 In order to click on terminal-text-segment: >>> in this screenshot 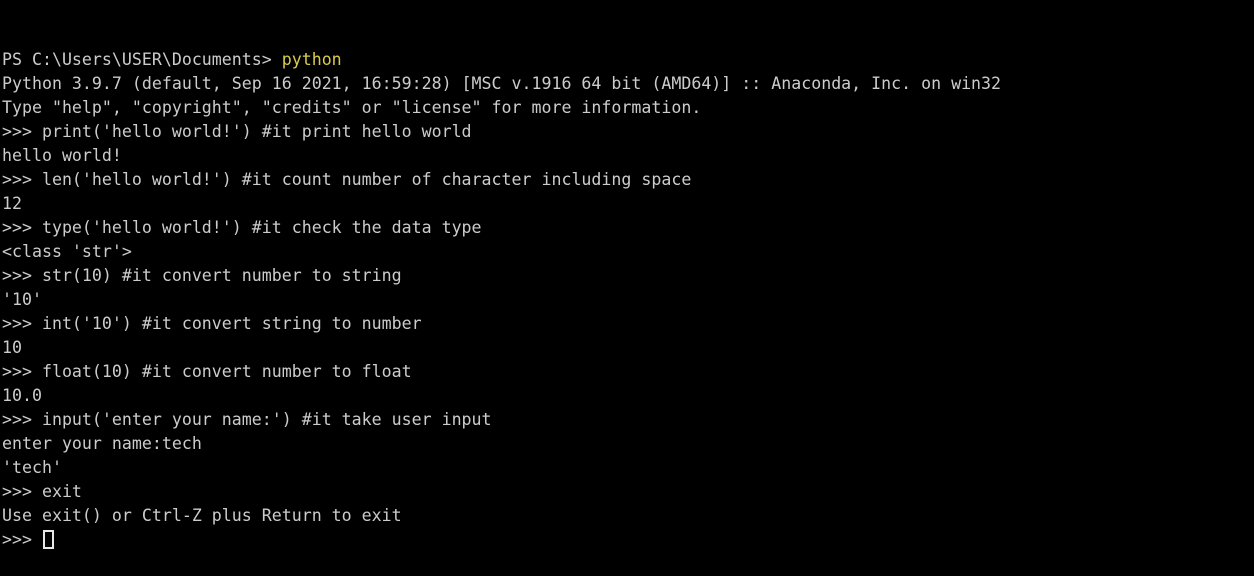, I will do `click(22, 539)`.